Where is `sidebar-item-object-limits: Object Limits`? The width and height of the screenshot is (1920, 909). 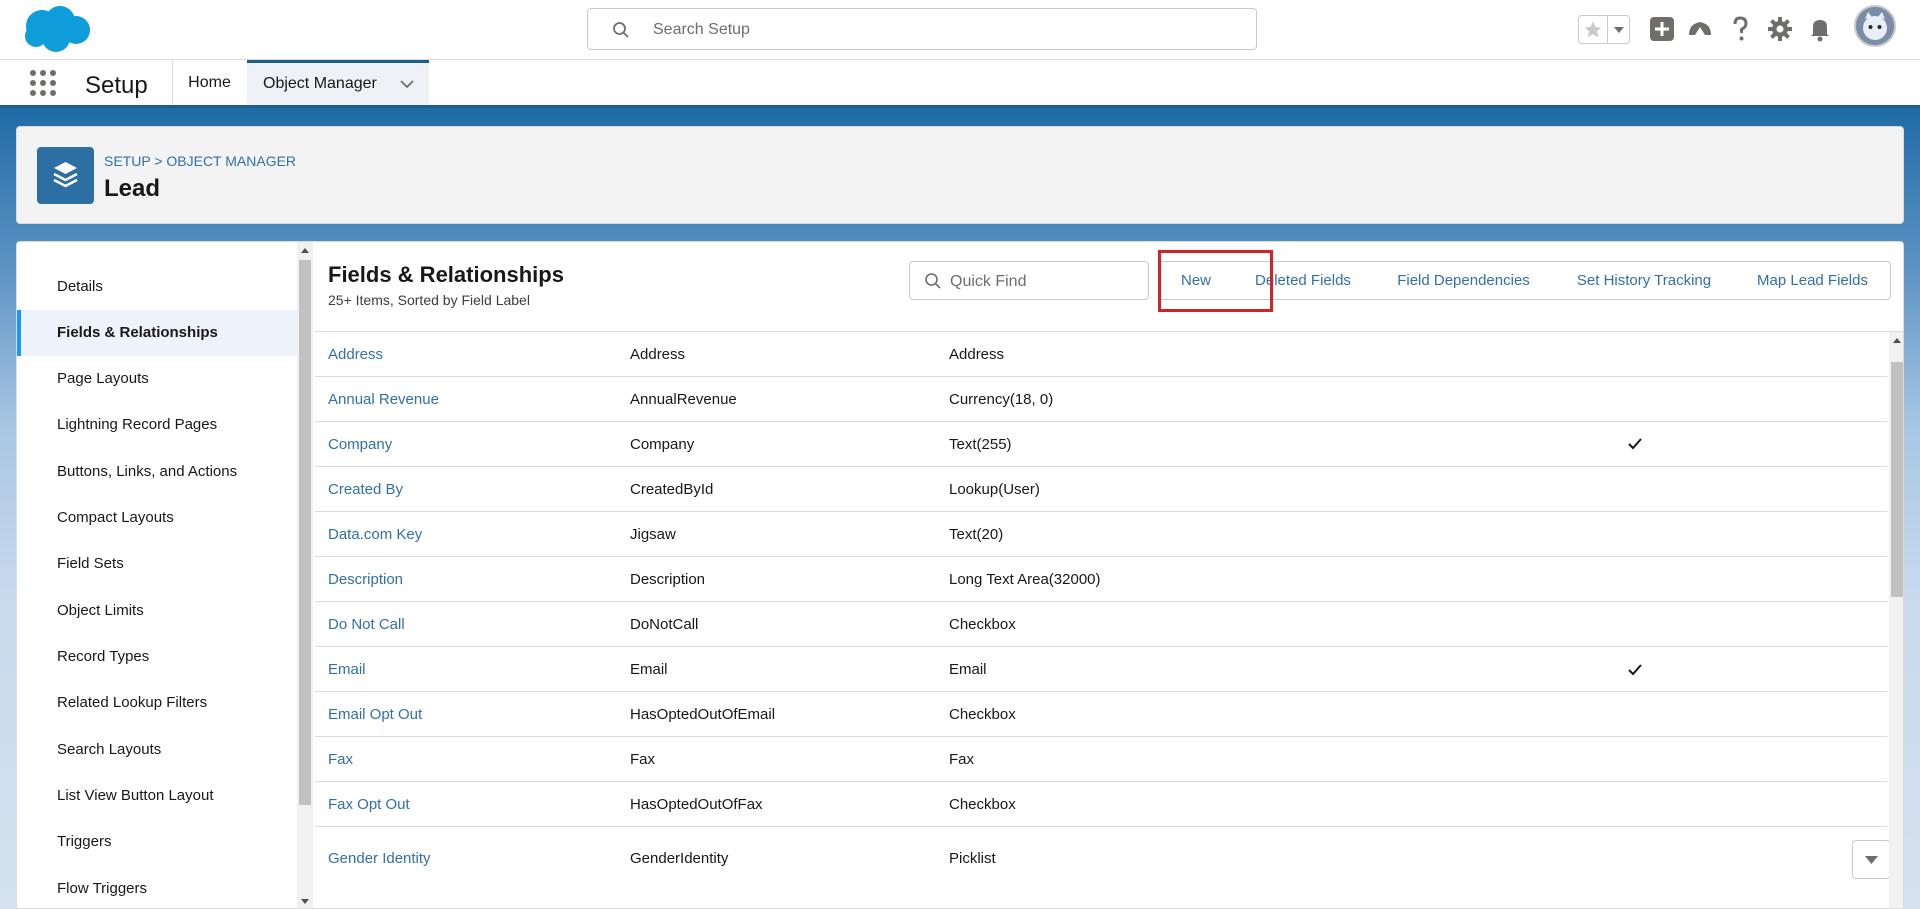 sidebar-item-object-limits: Object Limits is located at coordinates (157, 611).